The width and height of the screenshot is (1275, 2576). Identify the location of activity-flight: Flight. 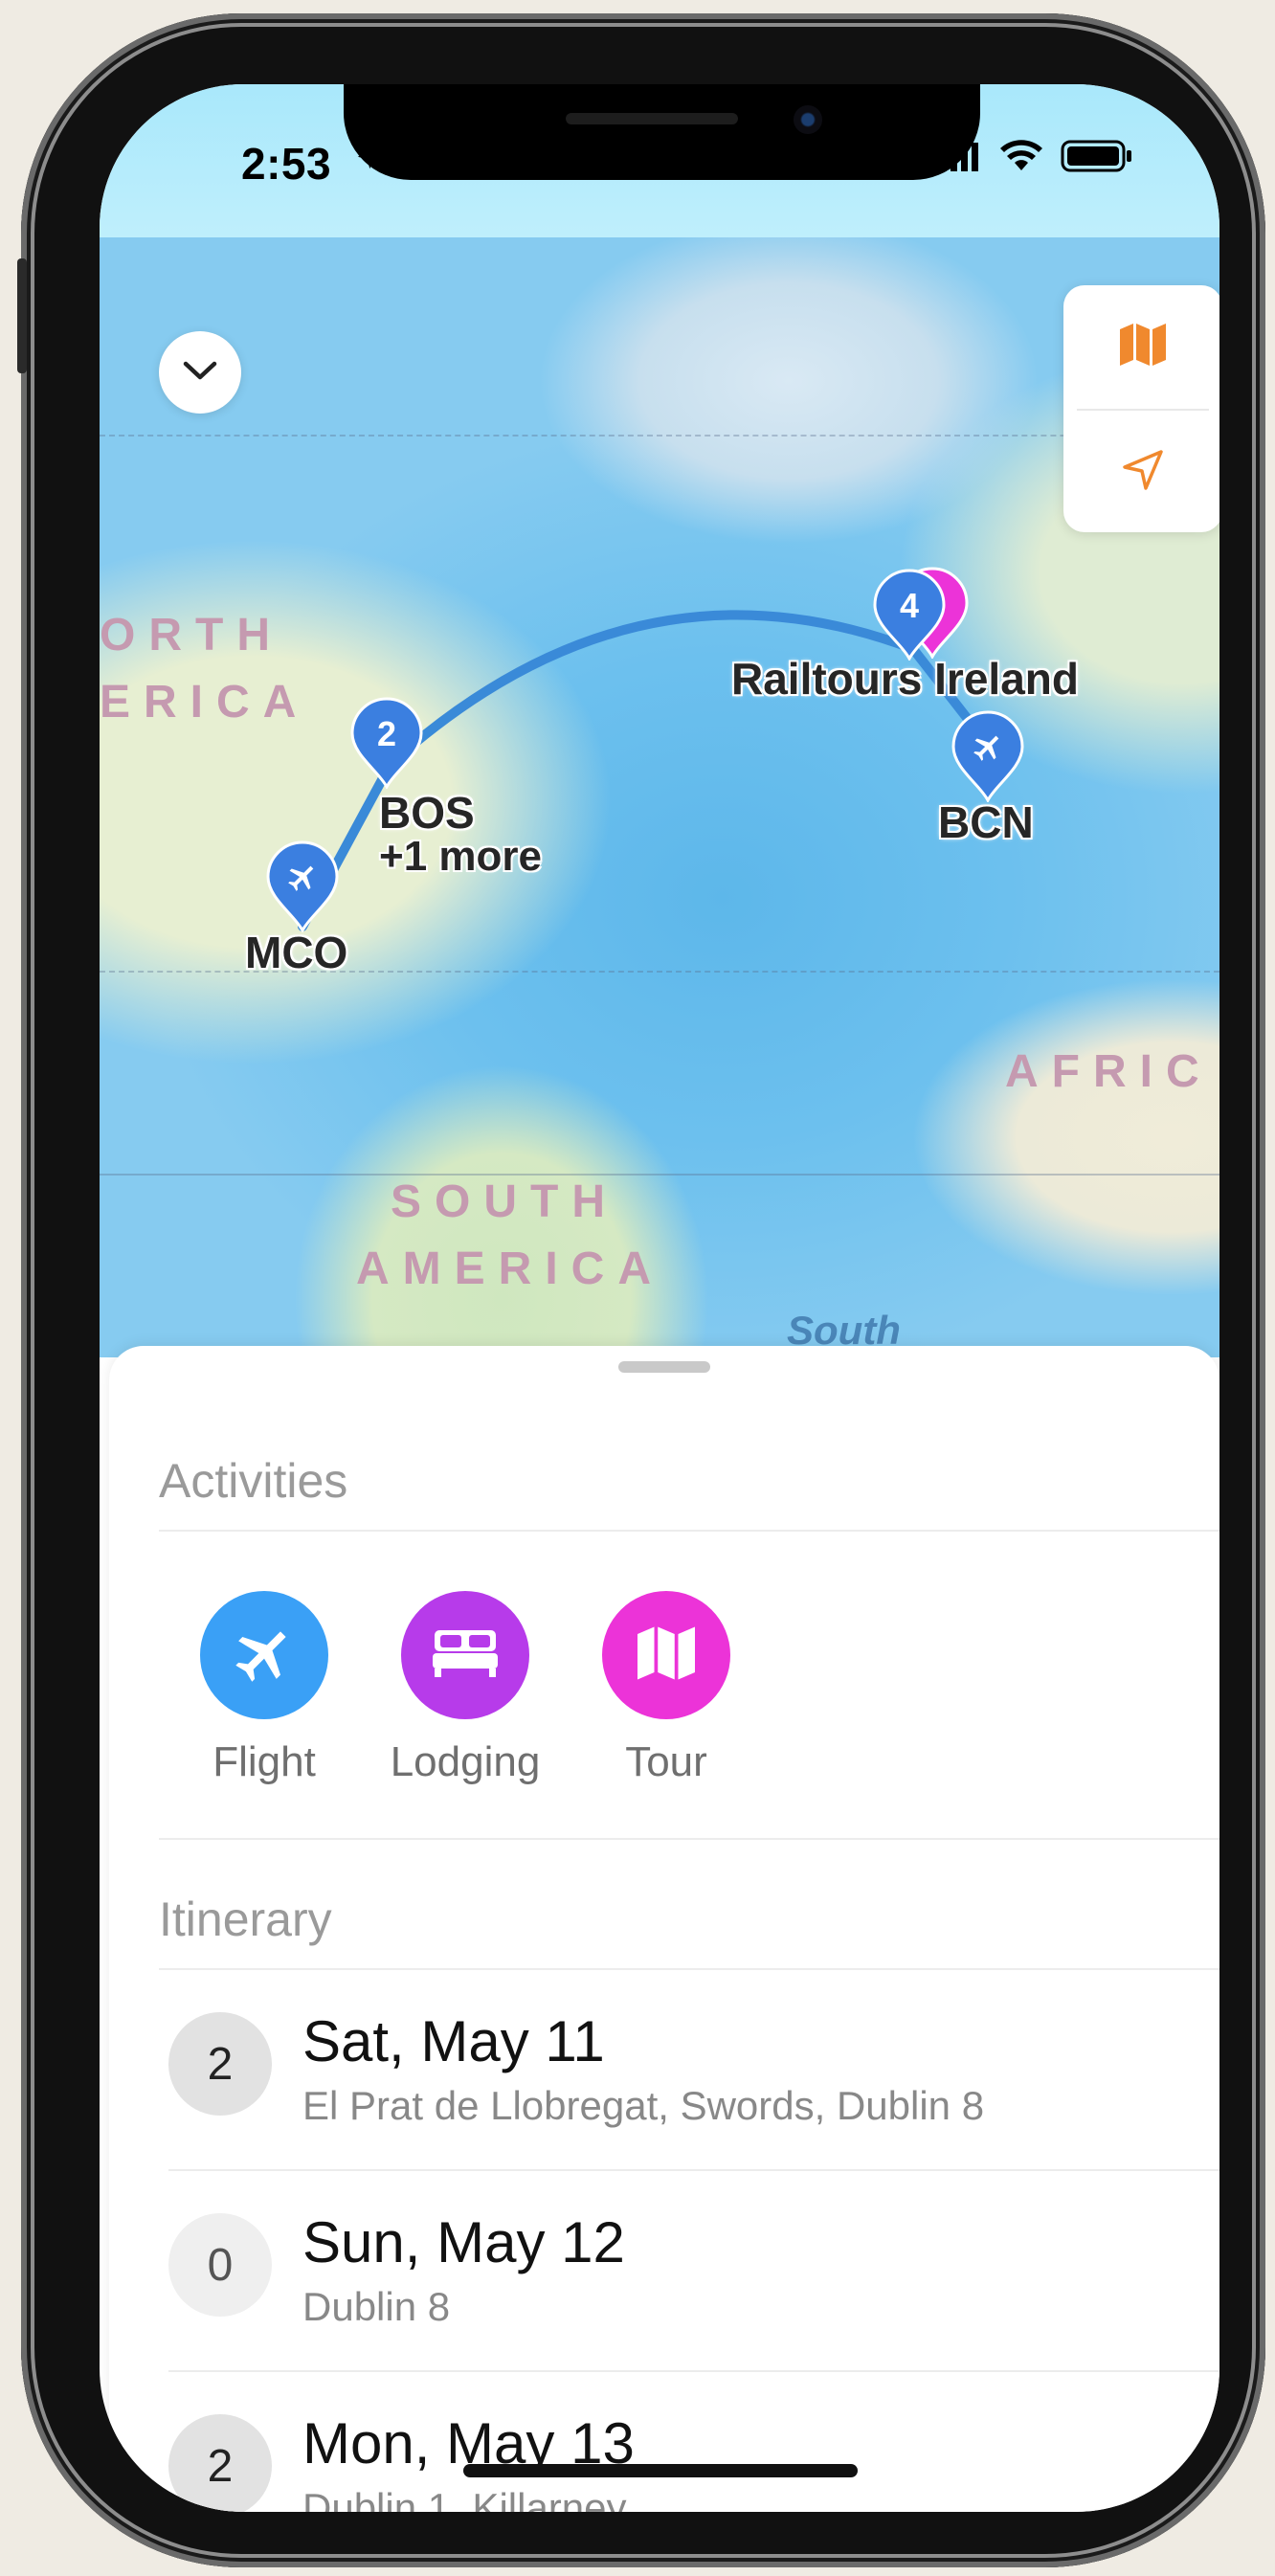
(264, 1689).